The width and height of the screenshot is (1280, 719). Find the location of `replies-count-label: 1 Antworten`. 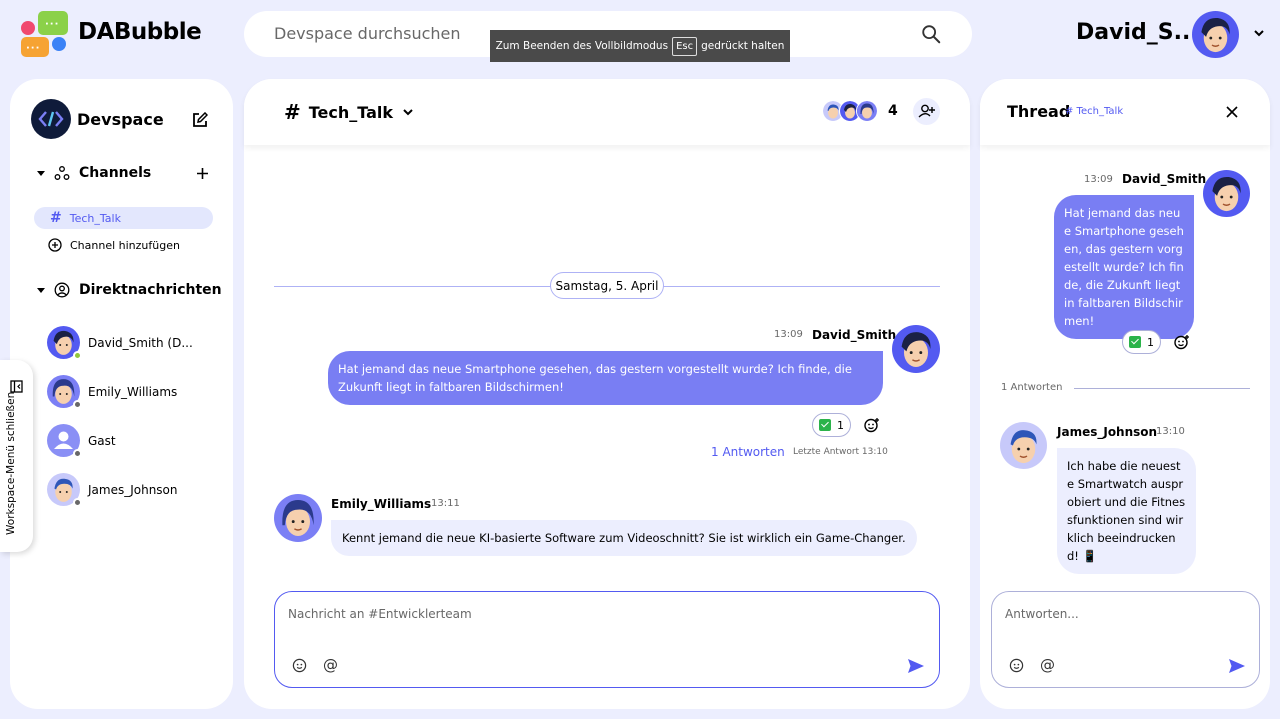

replies-count-label: 1 Antworten is located at coordinates (1032, 387).